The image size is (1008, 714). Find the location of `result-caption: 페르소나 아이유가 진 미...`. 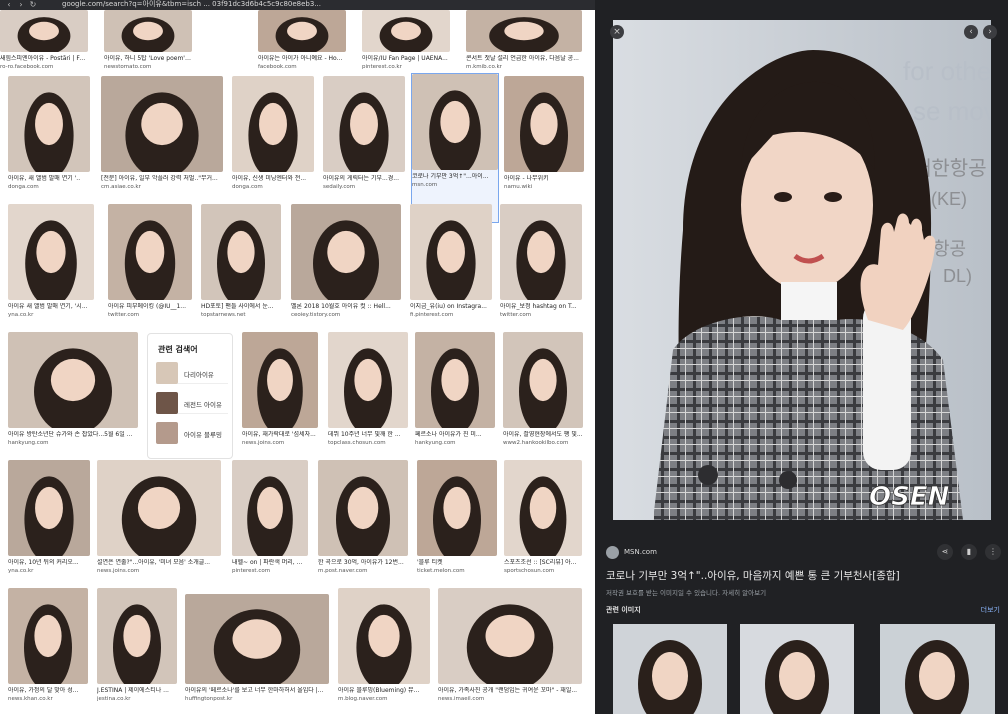

result-caption: 페르소나 아이유가 진 미... is located at coordinates (455, 435).